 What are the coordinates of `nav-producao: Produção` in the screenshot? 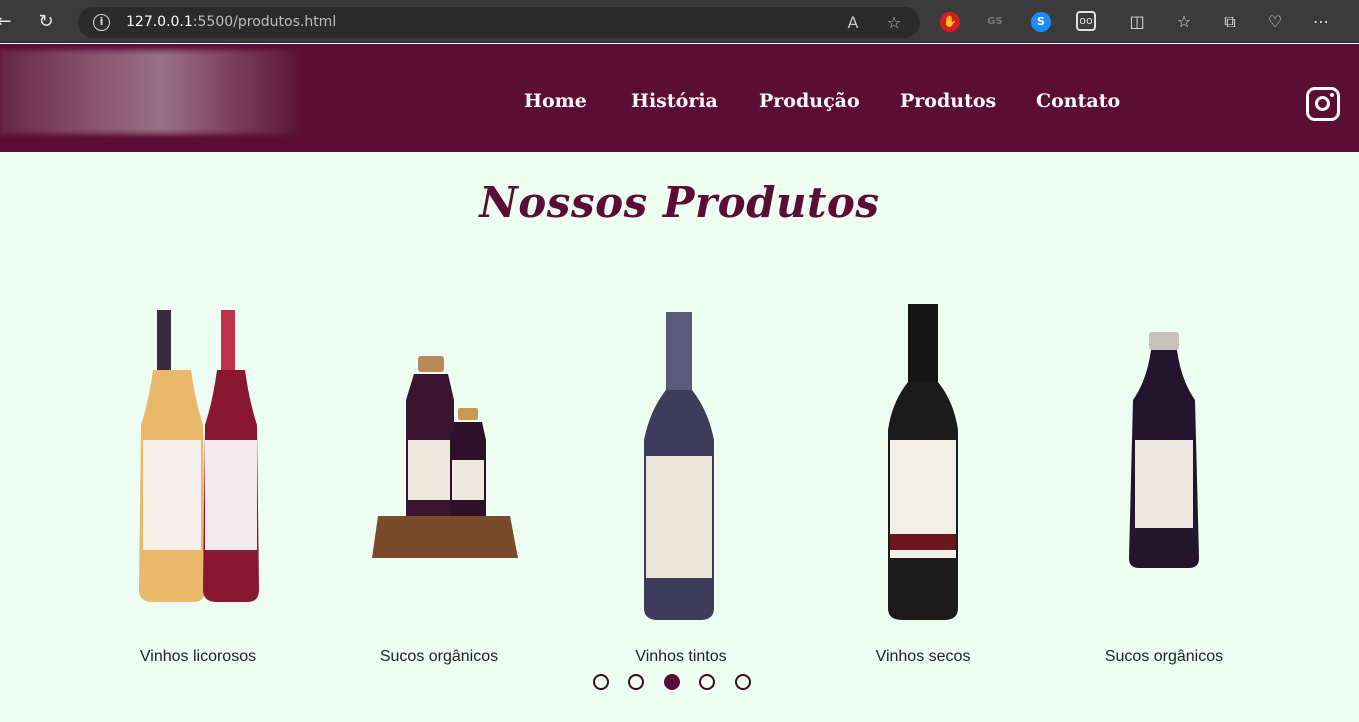 It's located at (809, 101).